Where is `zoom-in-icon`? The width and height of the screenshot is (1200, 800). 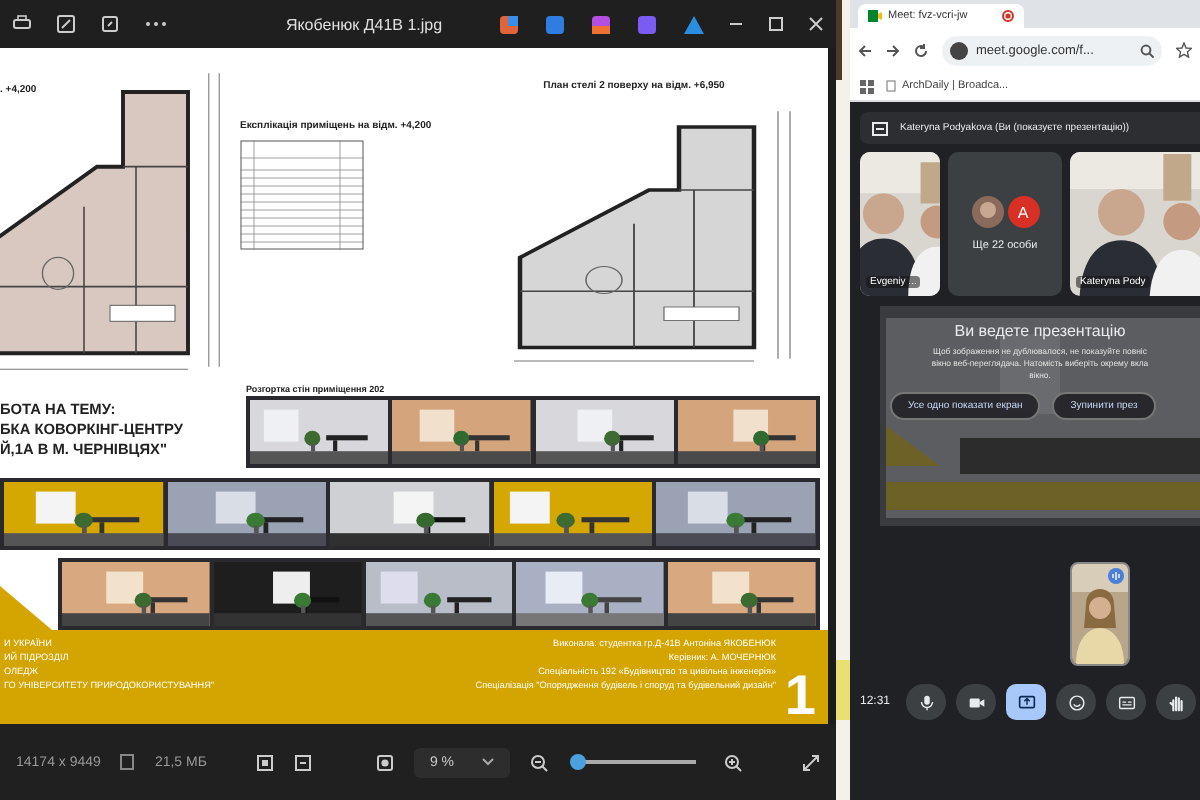 zoom-in-icon is located at coordinates (733, 762).